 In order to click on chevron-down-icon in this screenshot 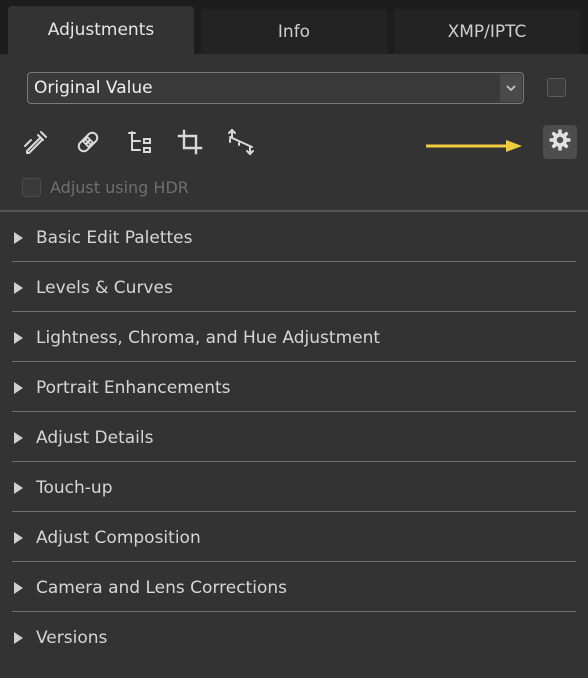, I will do `click(511, 88)`.